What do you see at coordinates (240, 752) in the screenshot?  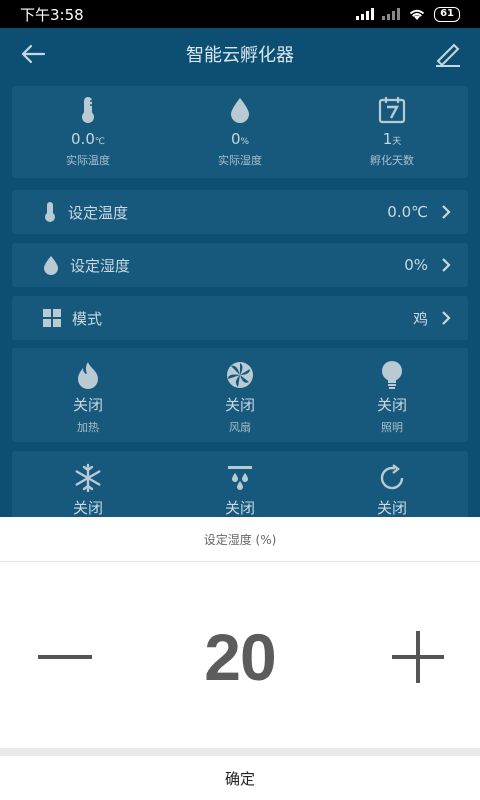 I see `divider` at bounding box center [240, 752].